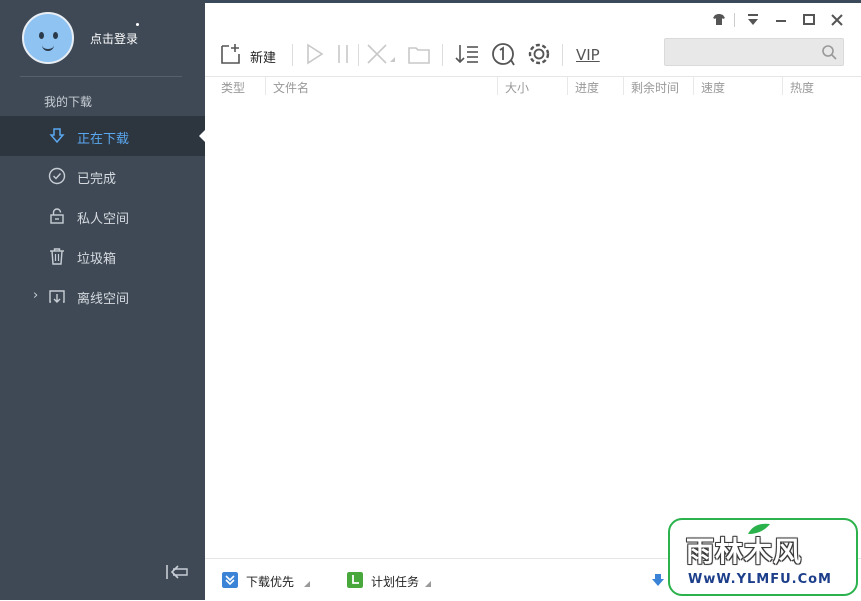 This screenshot has width=861, height=601. Describe the element at coordinates (802, 87) in the screenshot. I see `column-header-heat: 热度` at that location.